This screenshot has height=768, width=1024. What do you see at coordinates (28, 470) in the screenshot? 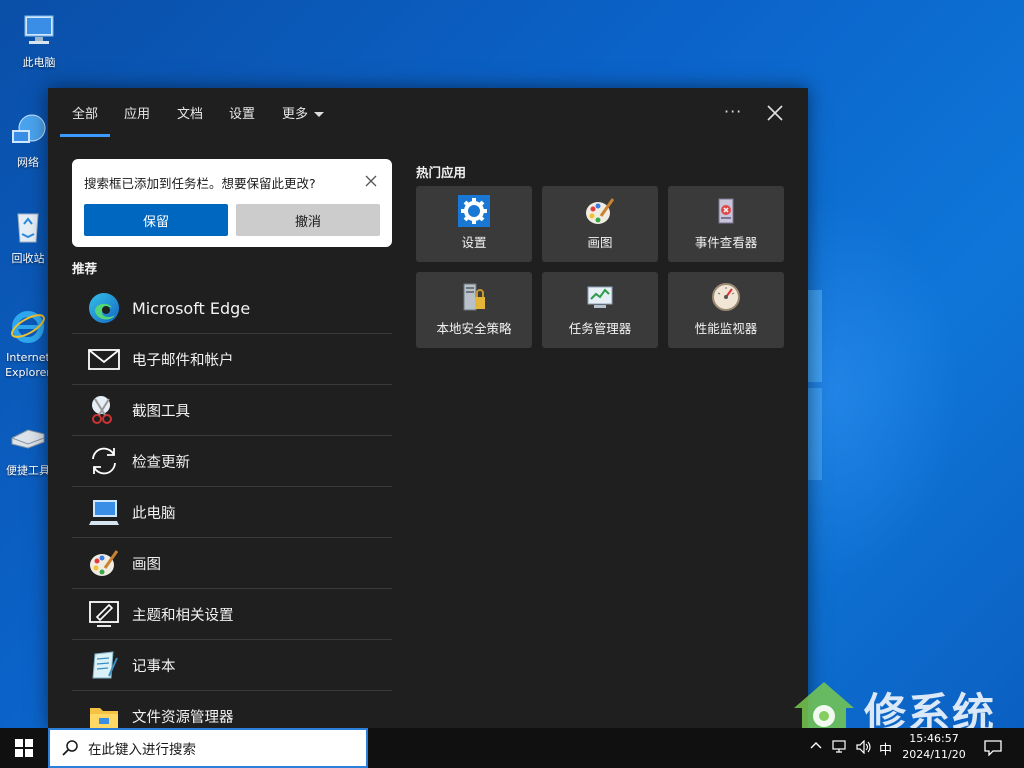
I see `desktop-icon-label: 便捷工具` at bounding box center [28, 470].